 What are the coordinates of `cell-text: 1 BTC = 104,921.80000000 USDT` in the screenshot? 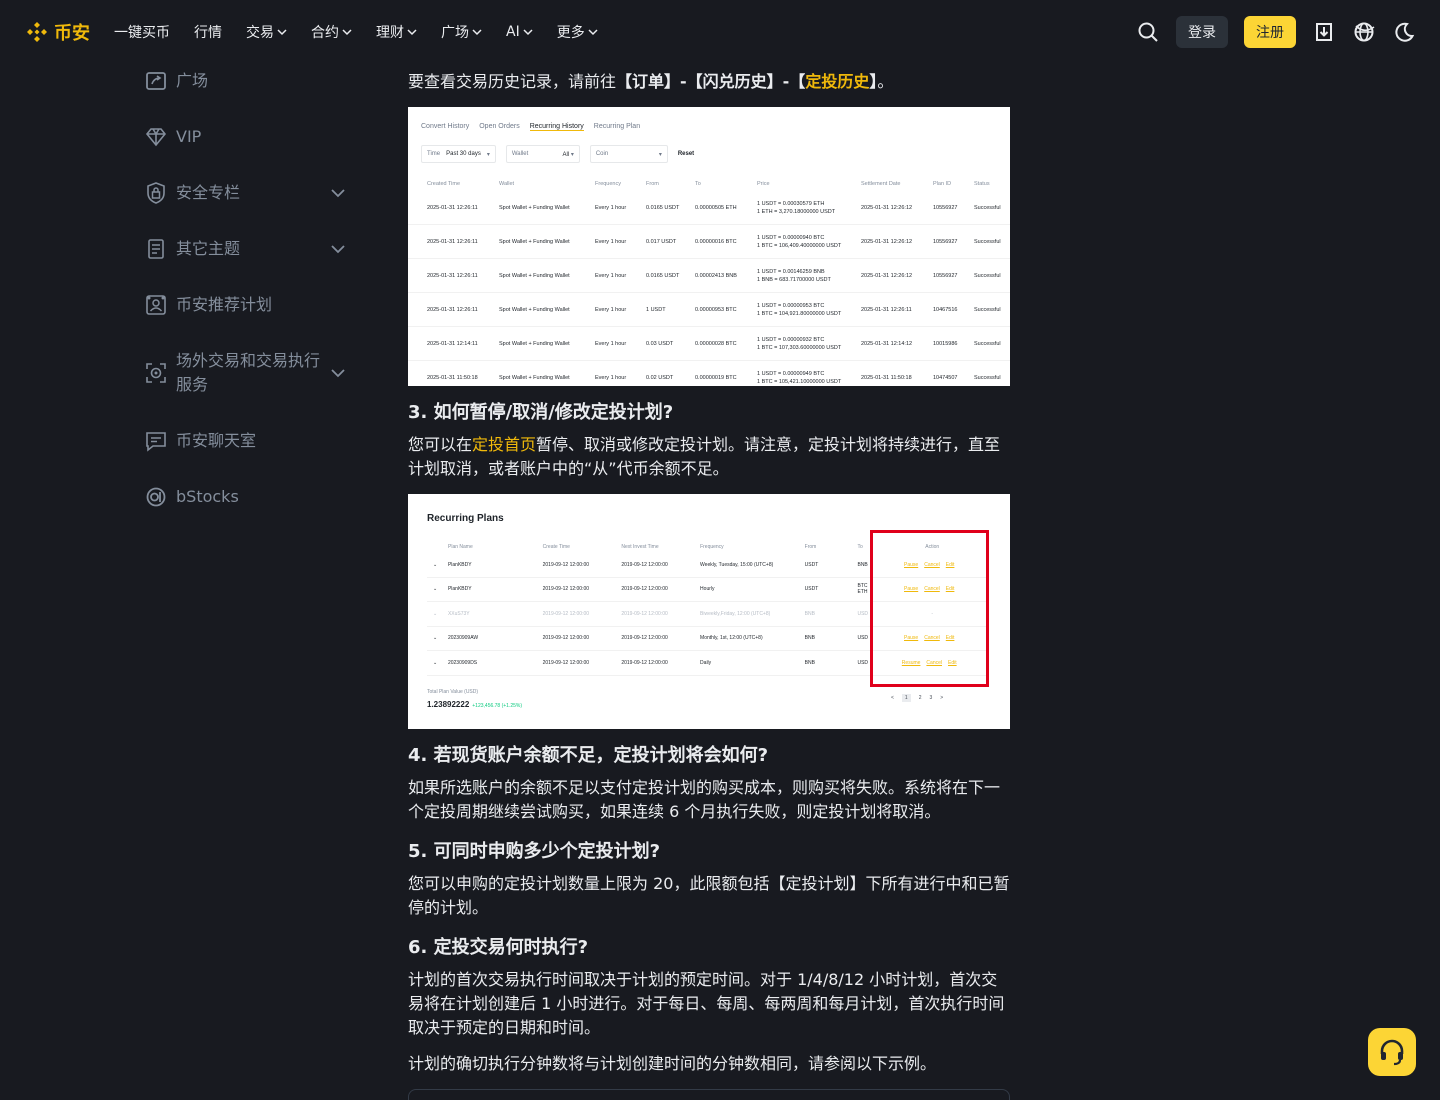 It's located at (799, 313).